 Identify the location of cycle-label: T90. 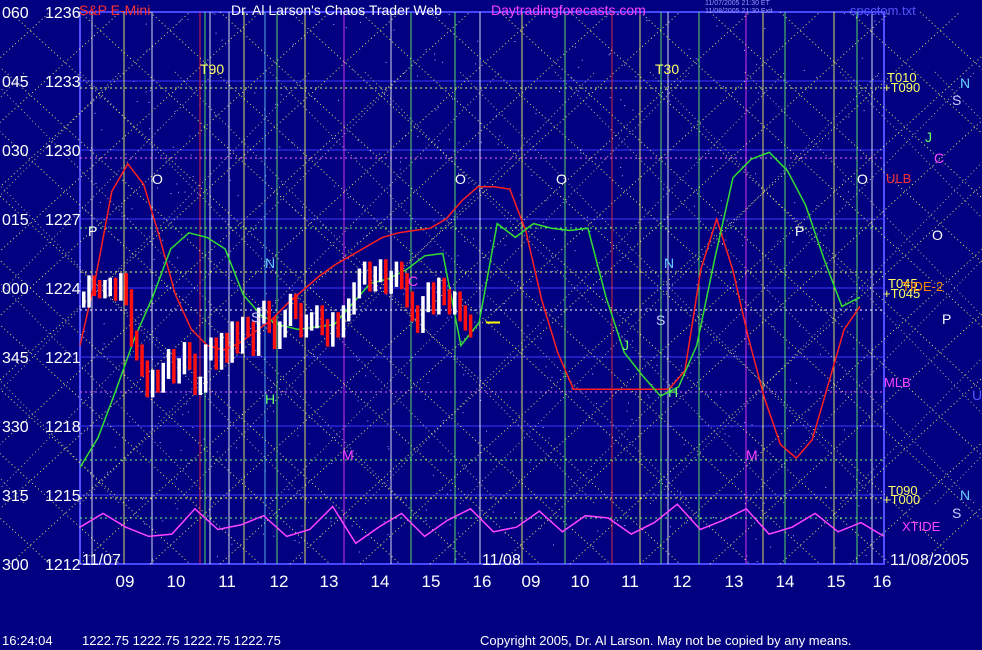
(212, 69).